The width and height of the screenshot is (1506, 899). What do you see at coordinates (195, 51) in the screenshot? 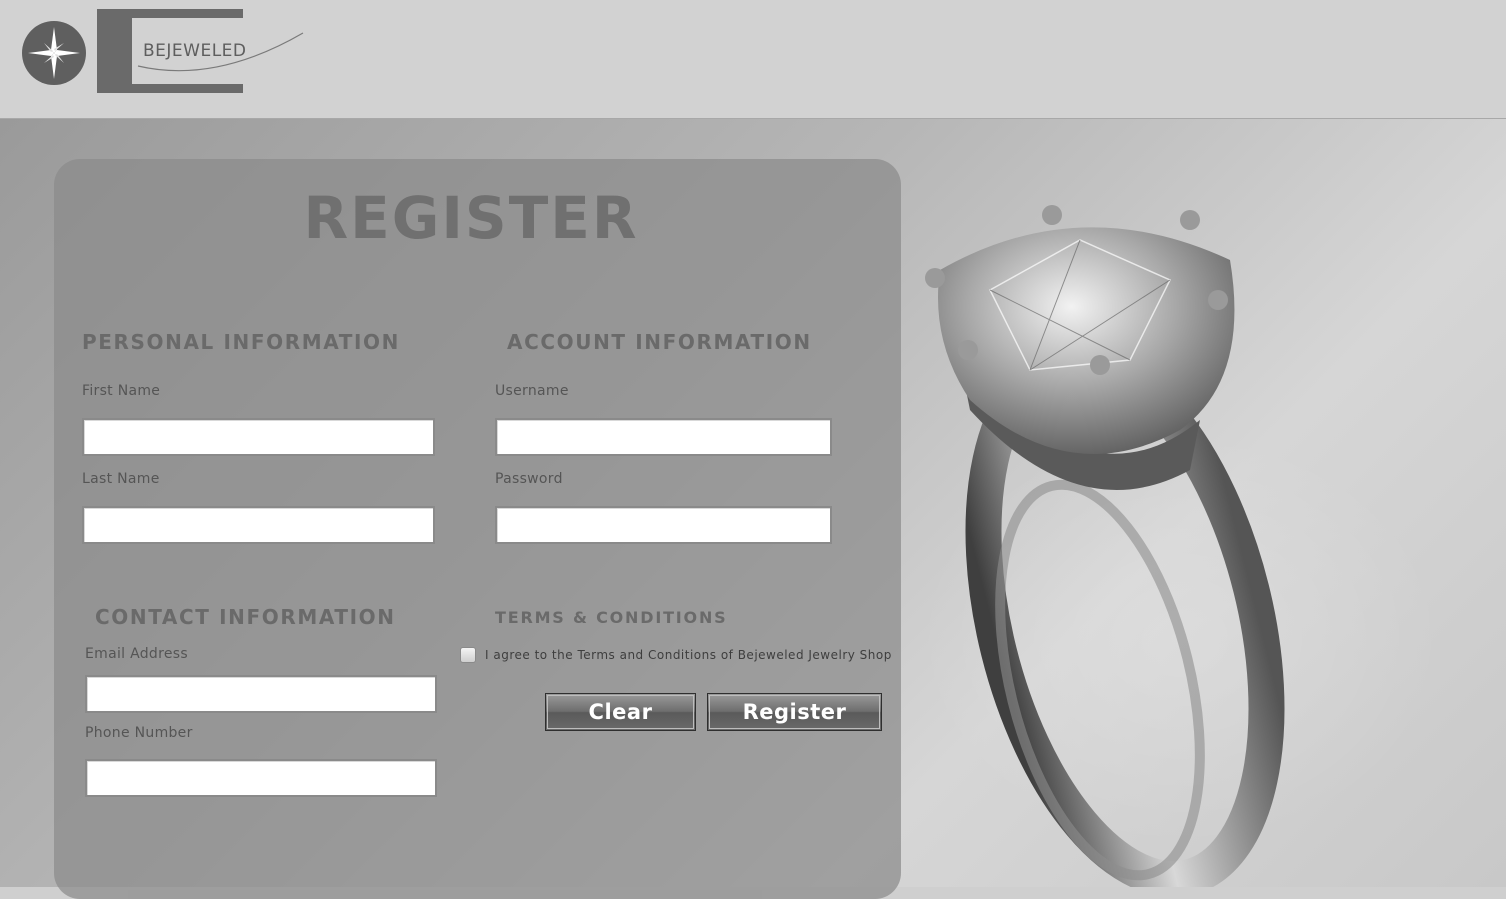
I see `brand-name: BEJEWELED` at bounding box center [195, 51].